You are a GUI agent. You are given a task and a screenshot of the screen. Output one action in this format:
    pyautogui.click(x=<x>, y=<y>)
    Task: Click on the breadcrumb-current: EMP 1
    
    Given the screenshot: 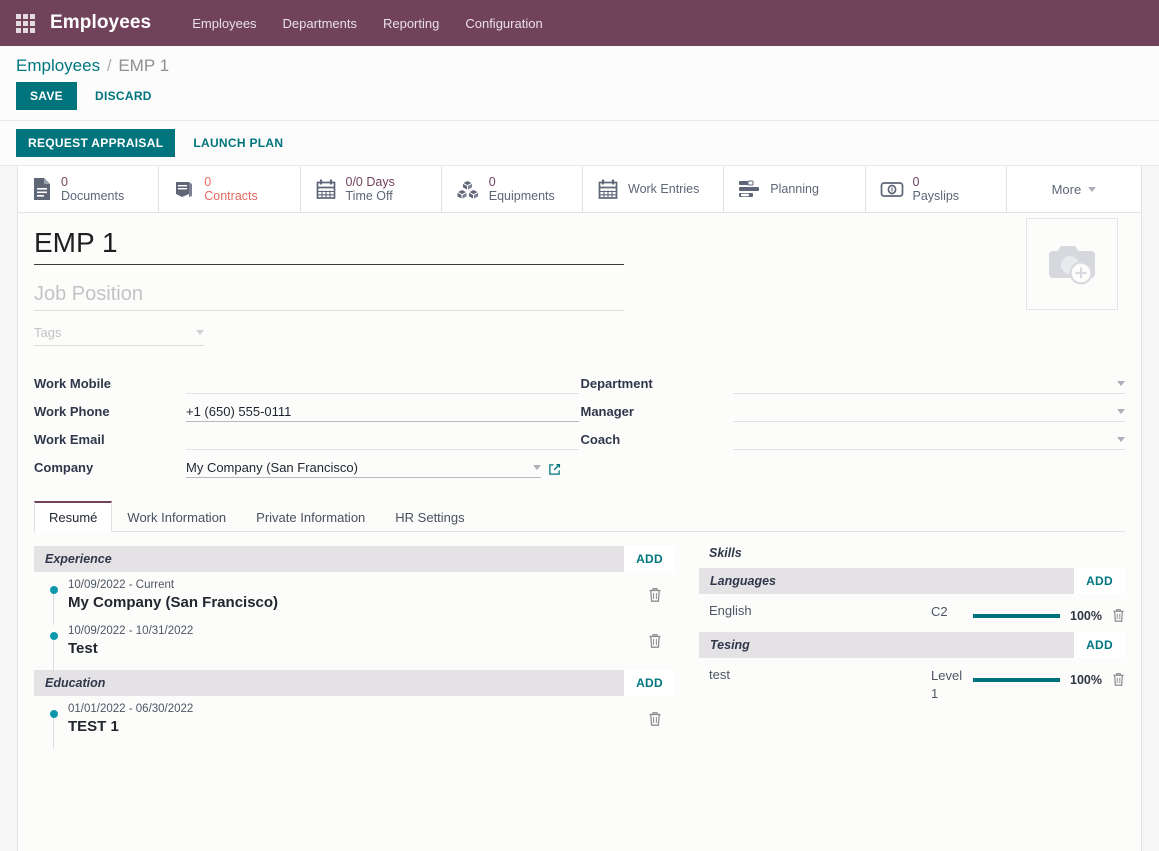 What is the action you would take?
    pyautogui.click(x=144, y=65)
    